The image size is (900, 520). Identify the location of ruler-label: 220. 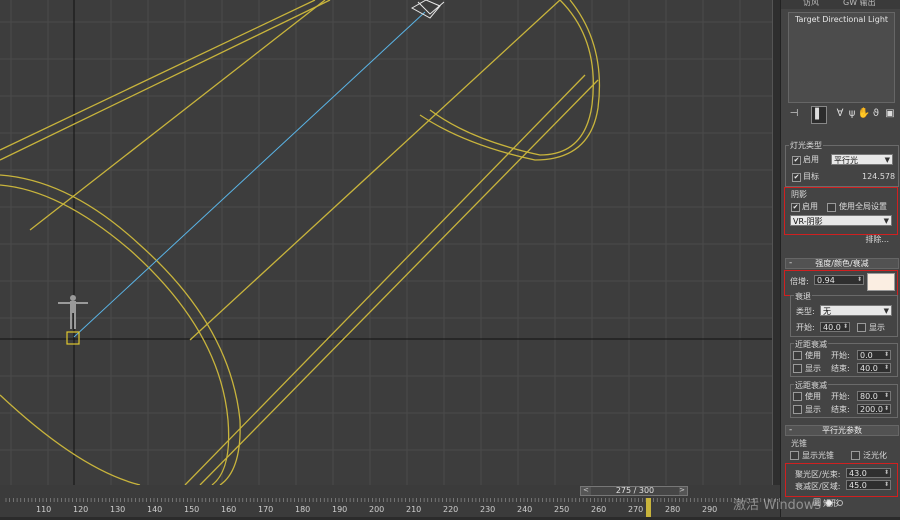
(451, 509).